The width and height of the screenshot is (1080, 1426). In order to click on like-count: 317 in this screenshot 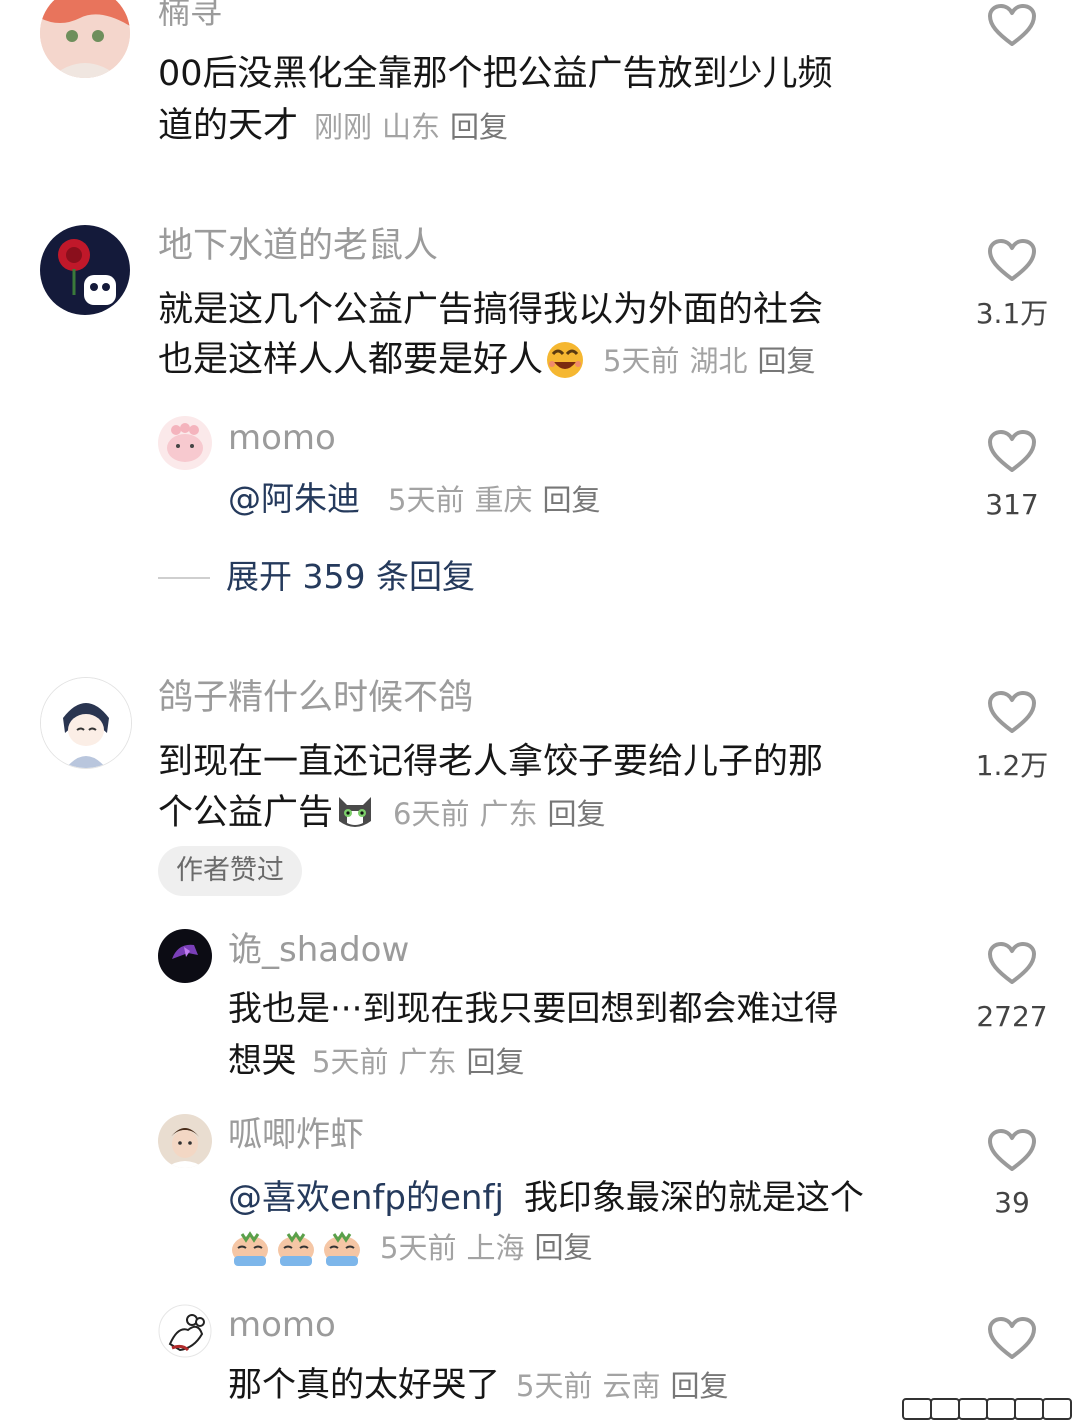, I will do `click(1012, 504)`.